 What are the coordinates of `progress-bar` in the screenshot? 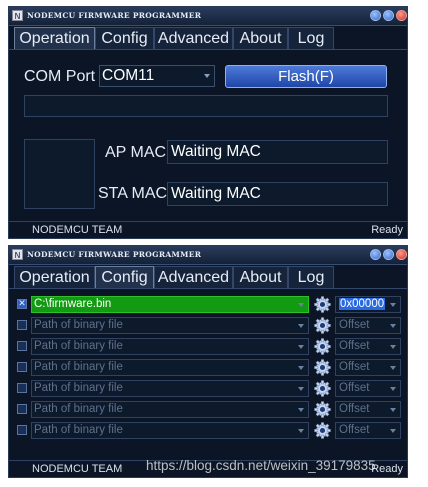 It's located at (206, 106).